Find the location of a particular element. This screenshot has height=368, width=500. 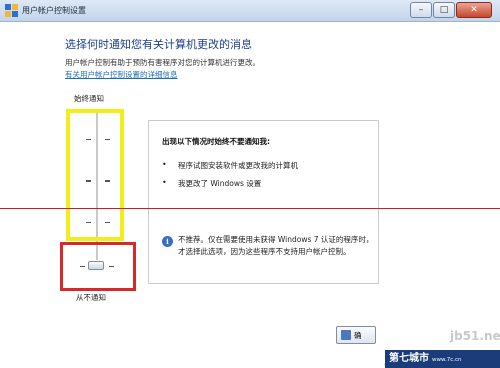

slider-top-label: 始终通知 is located at coordinates (89, 98).